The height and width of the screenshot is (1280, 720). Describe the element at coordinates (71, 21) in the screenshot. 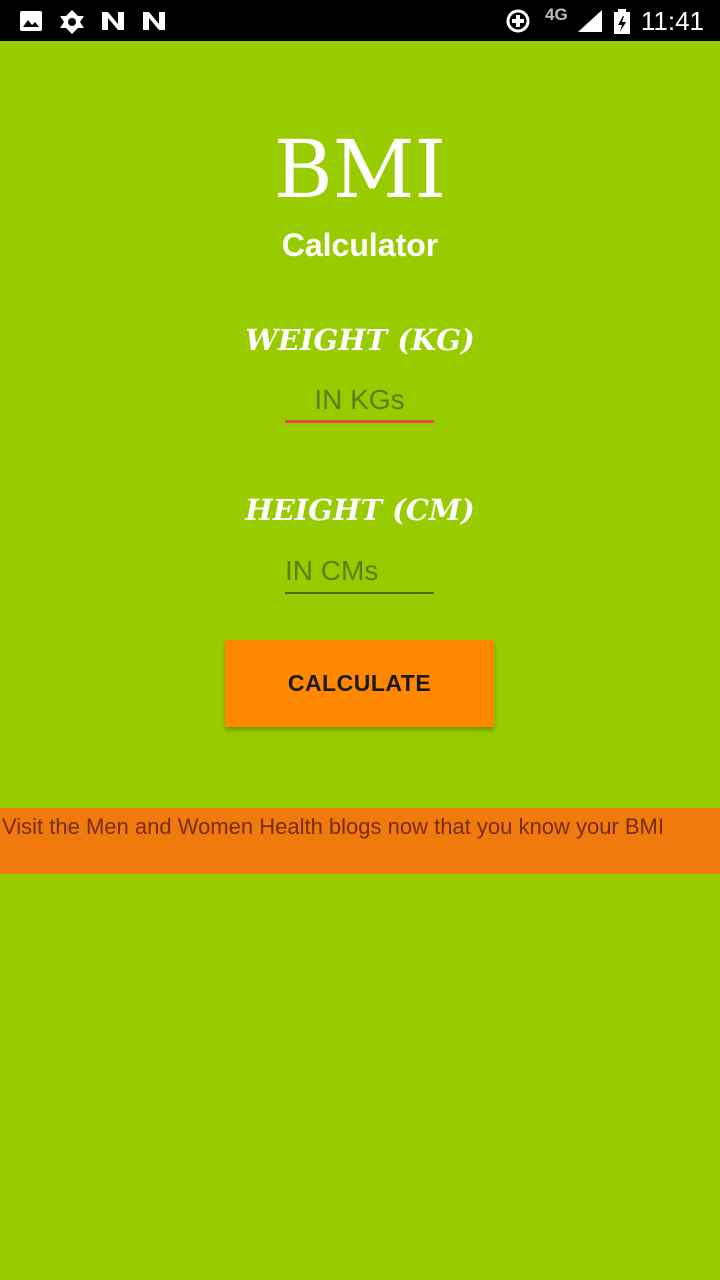

I see `vpn-icon` at that location.